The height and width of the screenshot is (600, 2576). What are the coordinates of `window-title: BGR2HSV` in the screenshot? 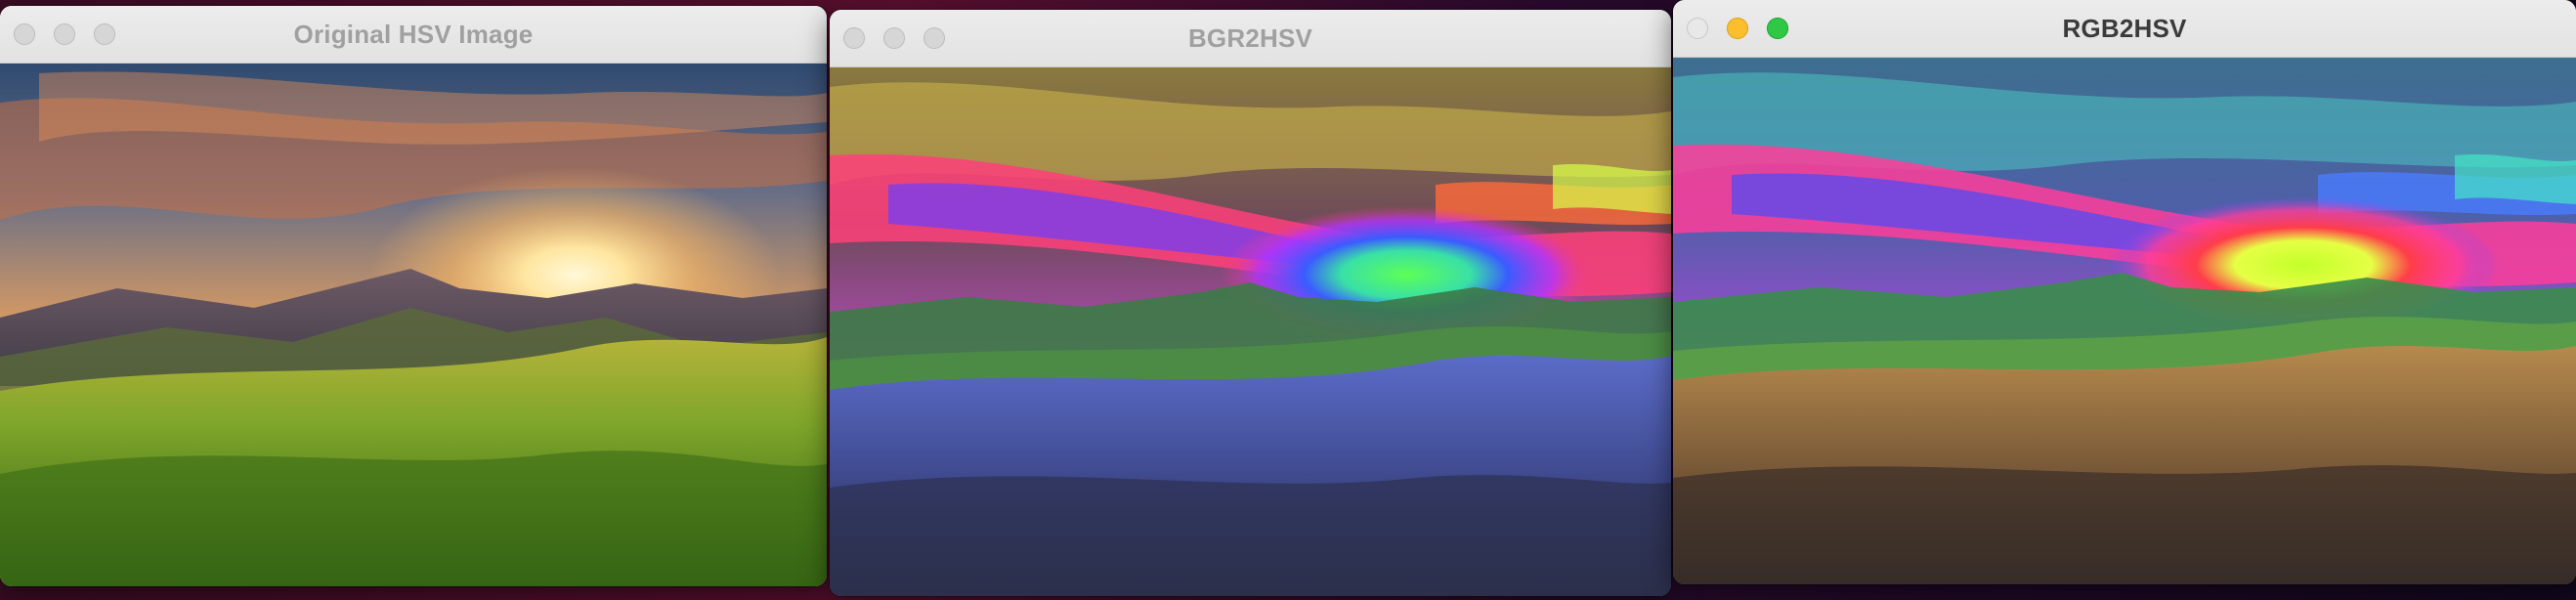 It's located at (1250, 37).